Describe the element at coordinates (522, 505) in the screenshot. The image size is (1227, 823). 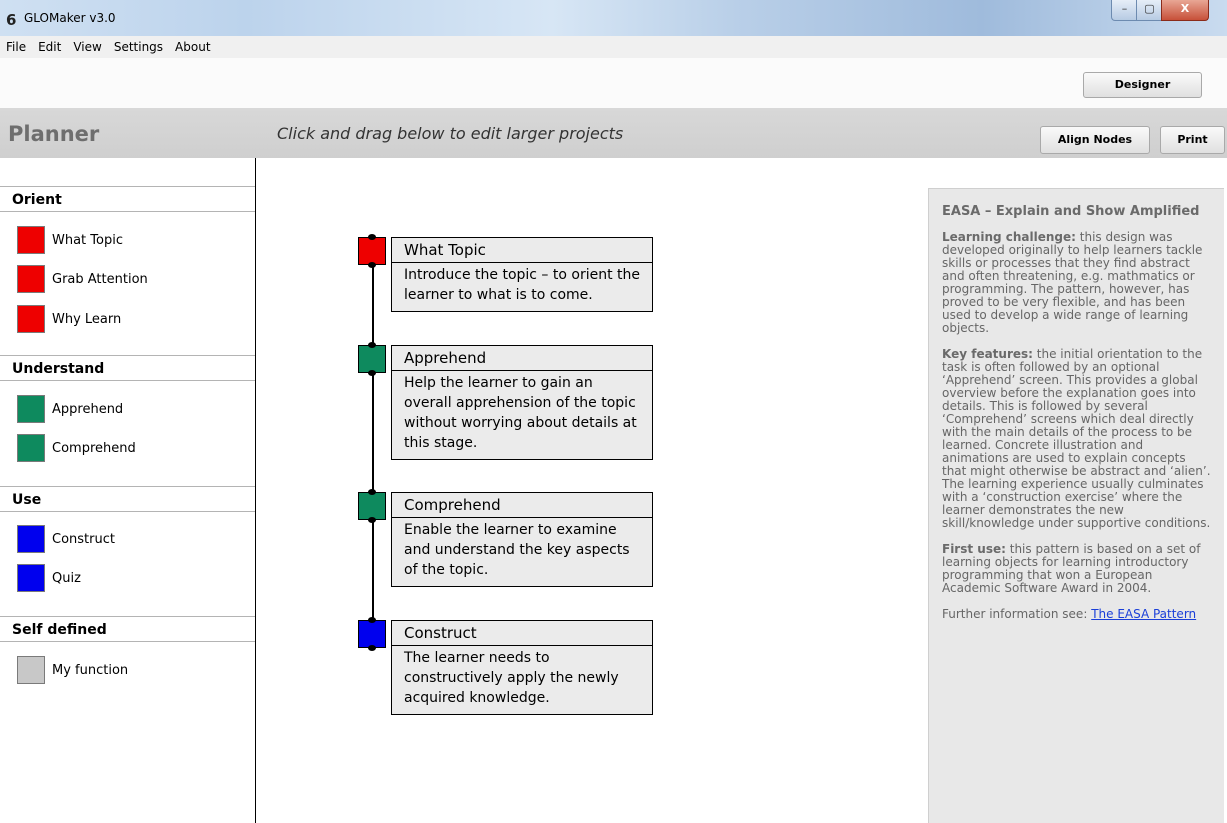
I see `node-title: Comprehend` at that location.